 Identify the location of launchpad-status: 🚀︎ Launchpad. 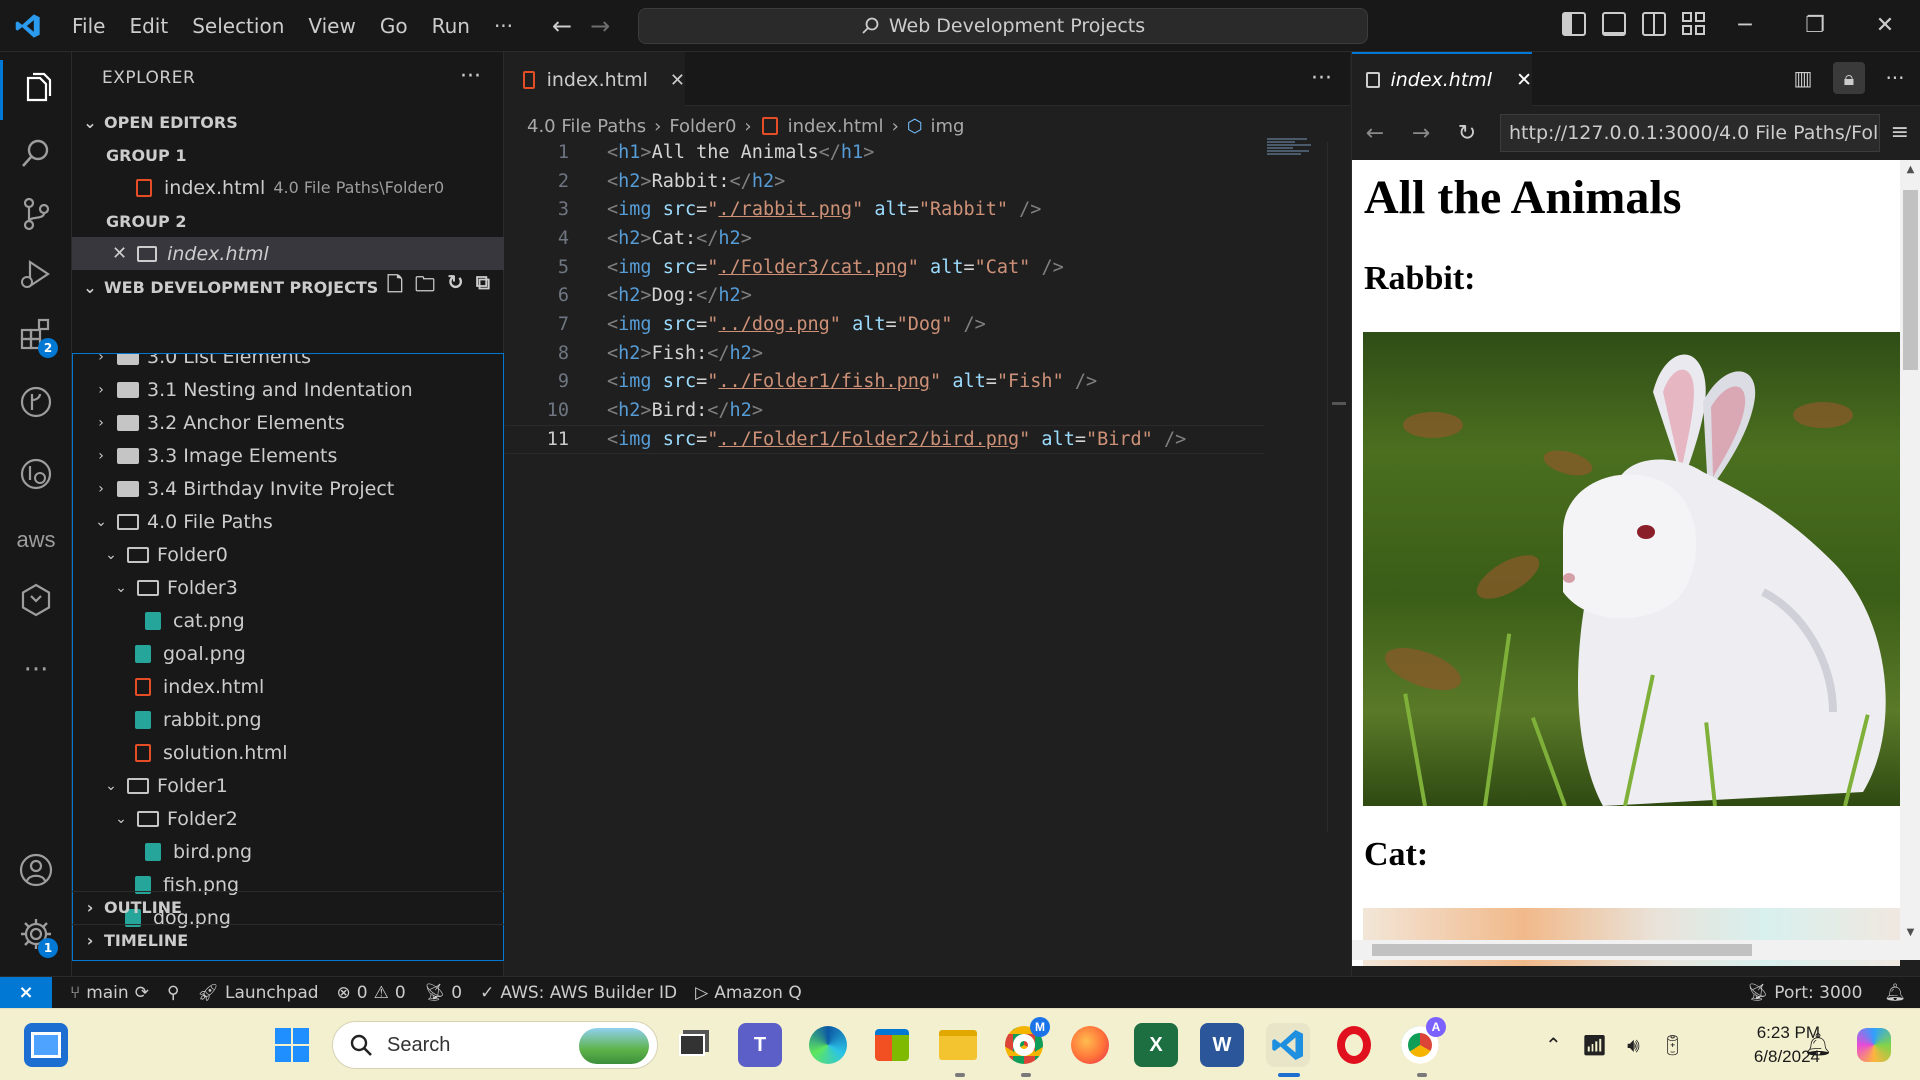
(257, 993).